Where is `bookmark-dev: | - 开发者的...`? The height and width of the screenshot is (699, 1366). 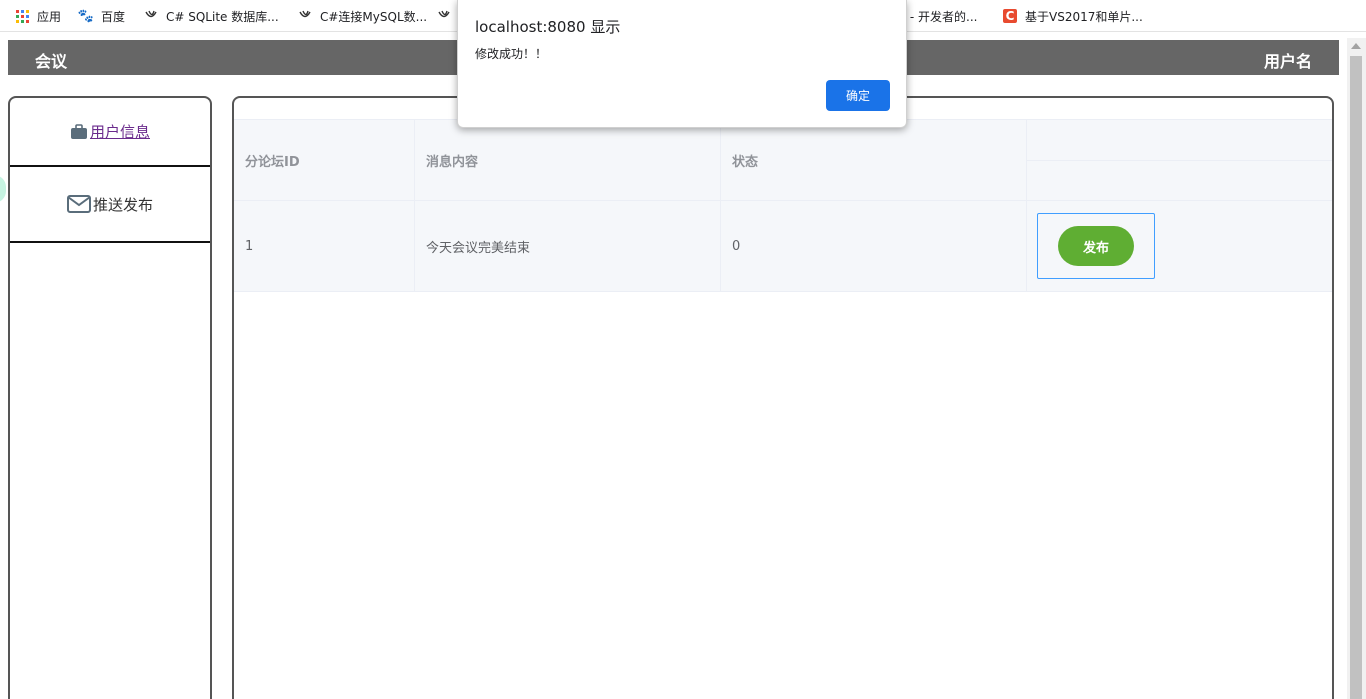 bookmark-dev: | - 开发者的... is located at coordinates (939, 16).